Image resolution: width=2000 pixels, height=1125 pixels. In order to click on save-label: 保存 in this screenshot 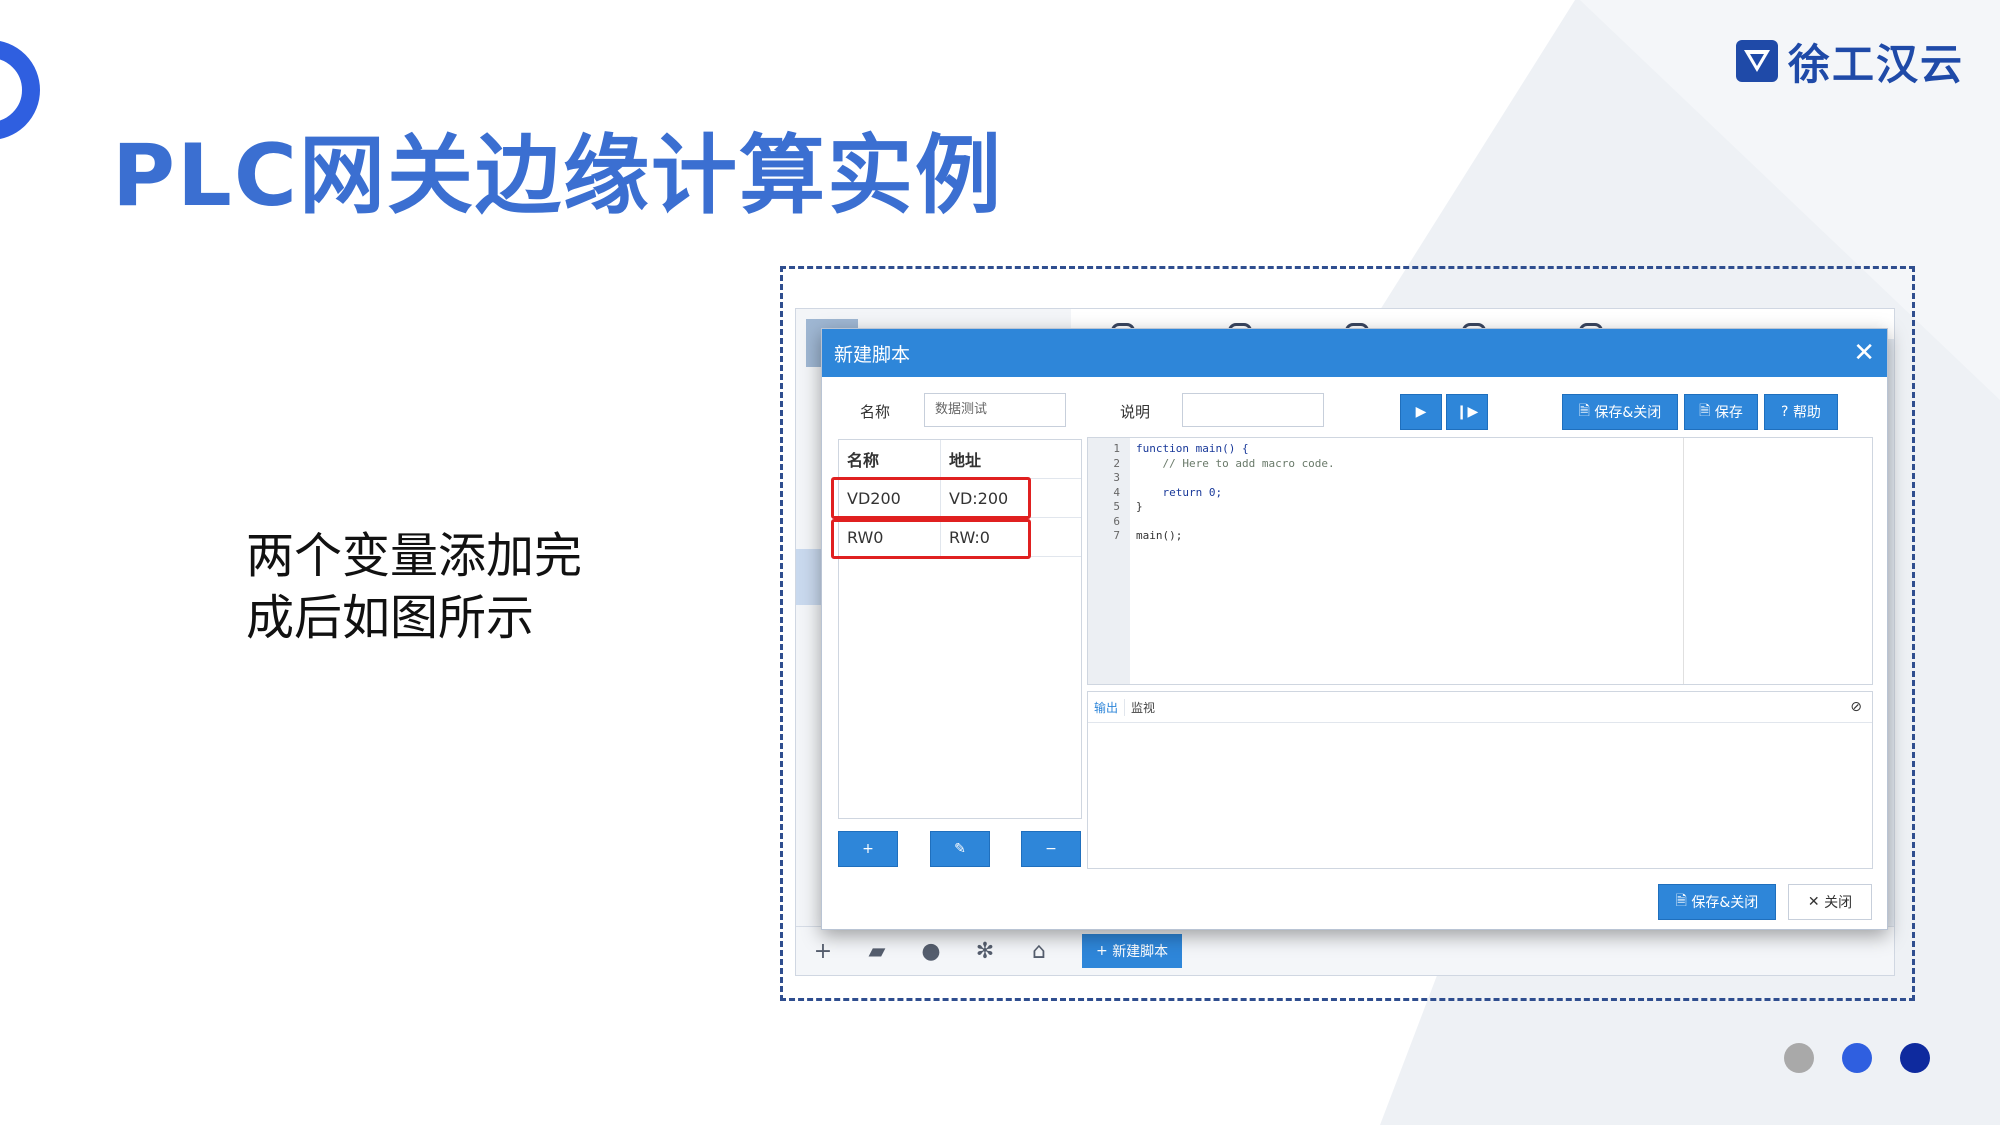, I will do `click(1728, 413)`.